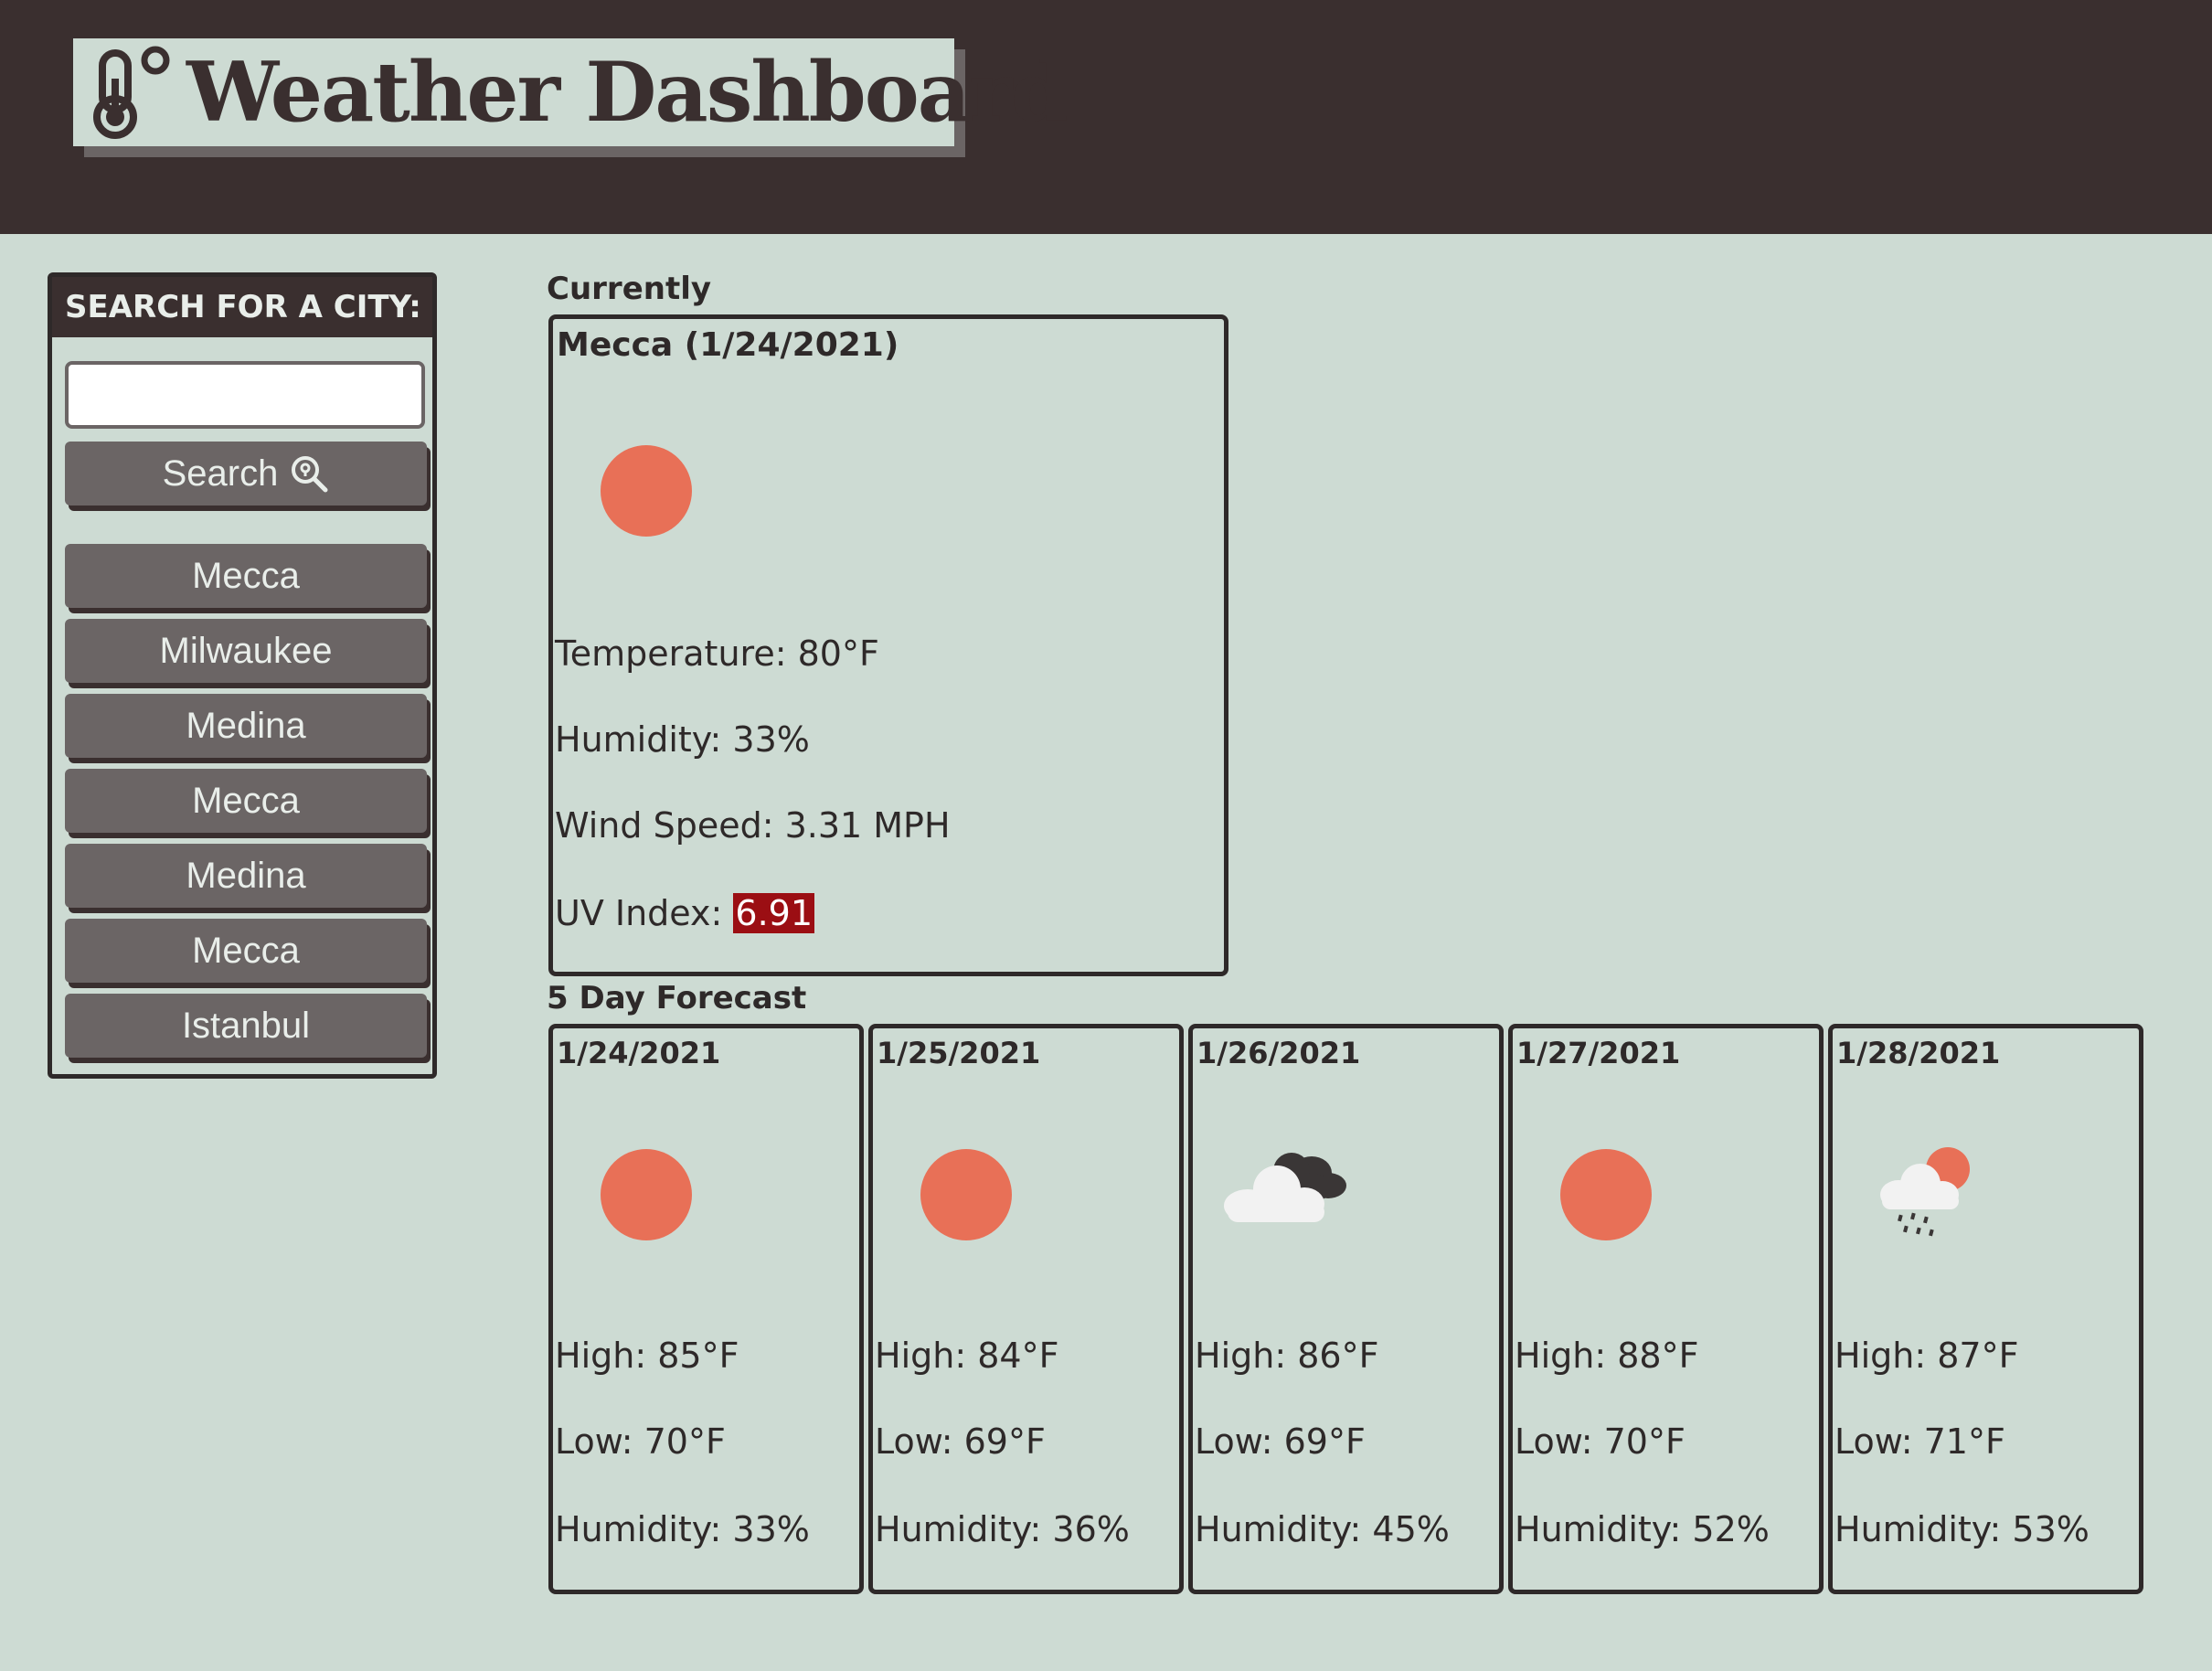 The height and width of the screenshot is (1671, 2212). I want to click on search-button: Search, so click(246, 474).